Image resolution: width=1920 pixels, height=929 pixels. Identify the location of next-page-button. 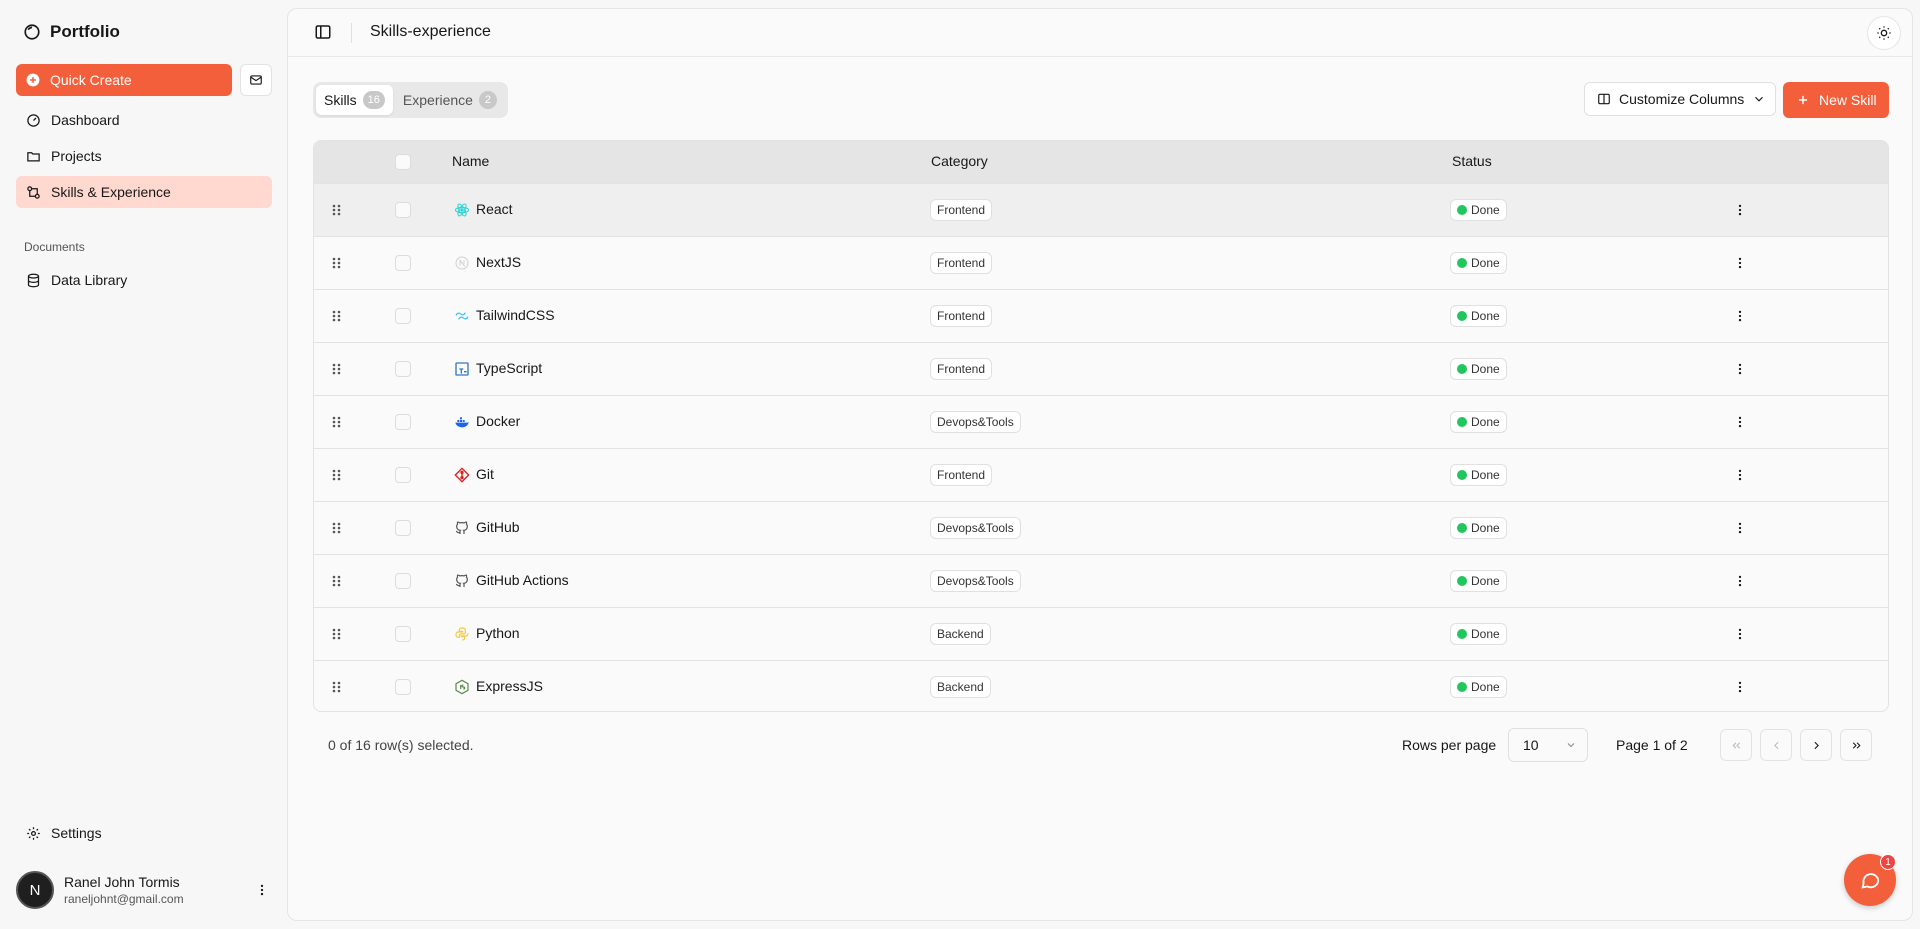
(1816, 745).